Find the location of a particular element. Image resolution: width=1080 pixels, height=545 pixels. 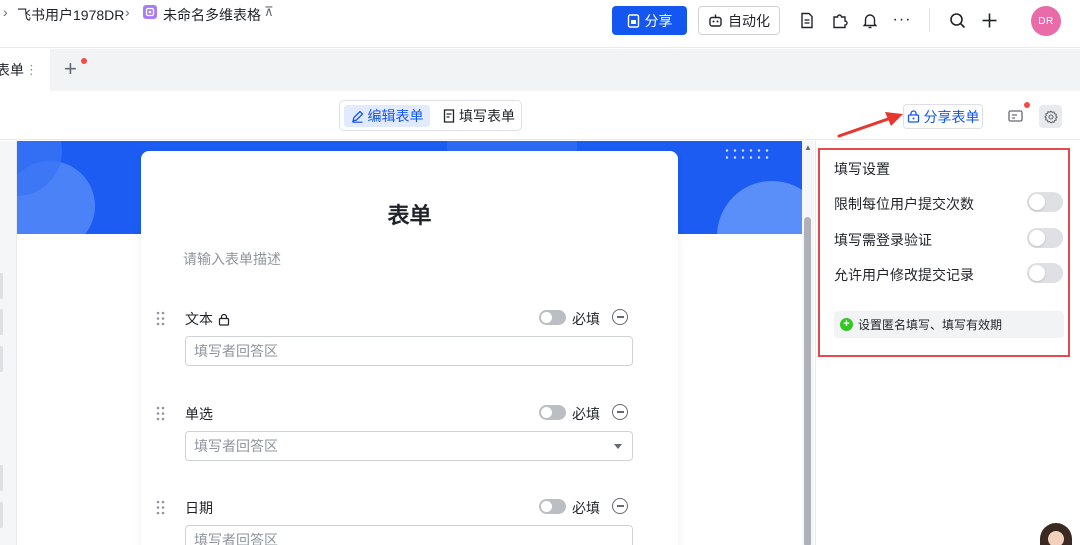

fill-form-tab: 填写表单 is located at coordinates (479, 116).